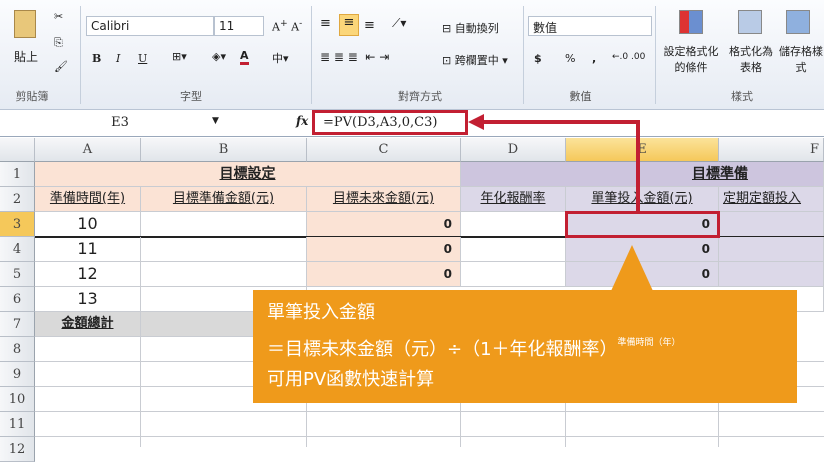 This screenshot has height=462, width=824. I want to click on cell-d4, so click(513, 249).